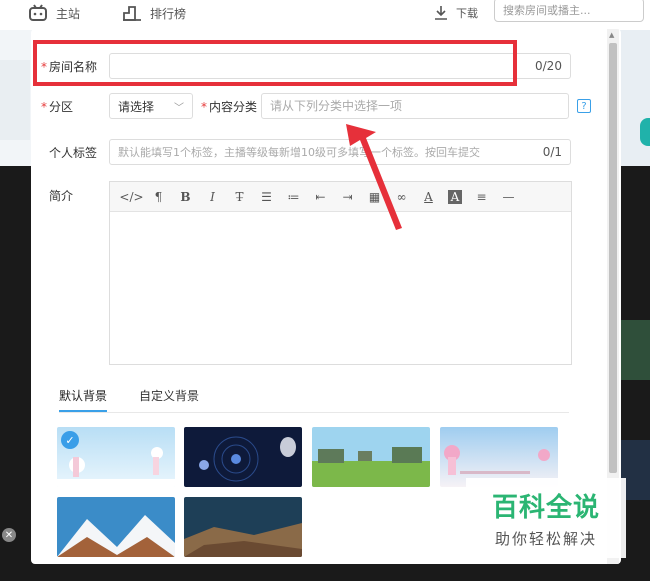 The width and height of the screenshot is (650, 581). I want to click on watermark: 百科全说 助你轻松解决, so click(546, 518).